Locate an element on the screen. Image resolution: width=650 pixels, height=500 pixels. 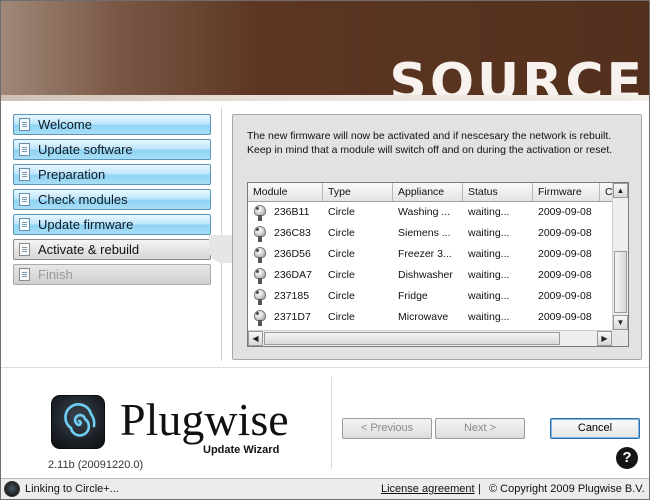
scroll-right-arrow-icon: ▶ is located at coordinates (604, 338).